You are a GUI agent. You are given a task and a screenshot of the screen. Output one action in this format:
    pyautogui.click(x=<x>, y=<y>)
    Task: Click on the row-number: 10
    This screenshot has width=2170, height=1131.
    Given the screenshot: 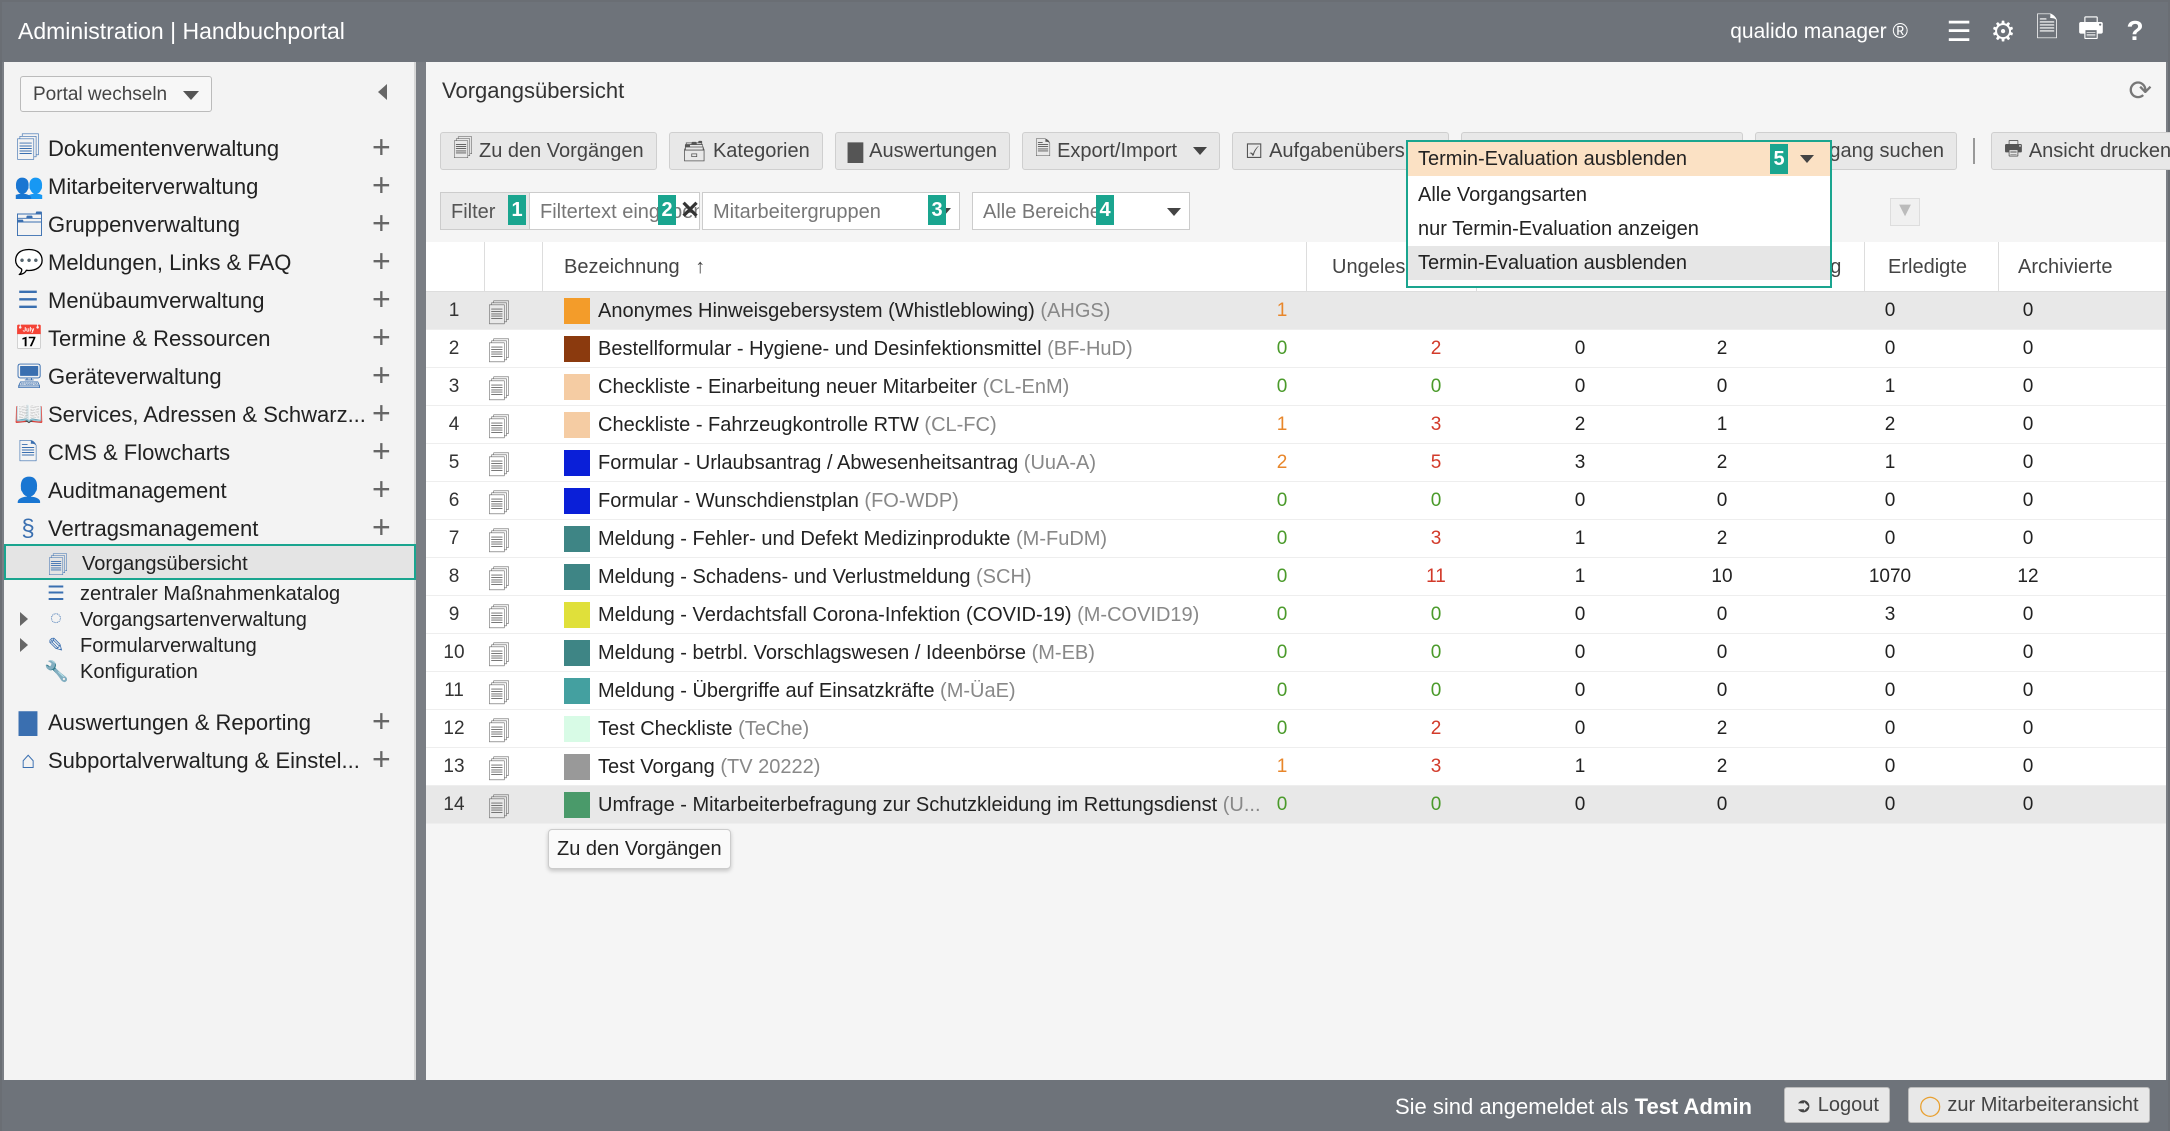 What is the action you would take?
    pyautogui.click(x=454, y=652)
    